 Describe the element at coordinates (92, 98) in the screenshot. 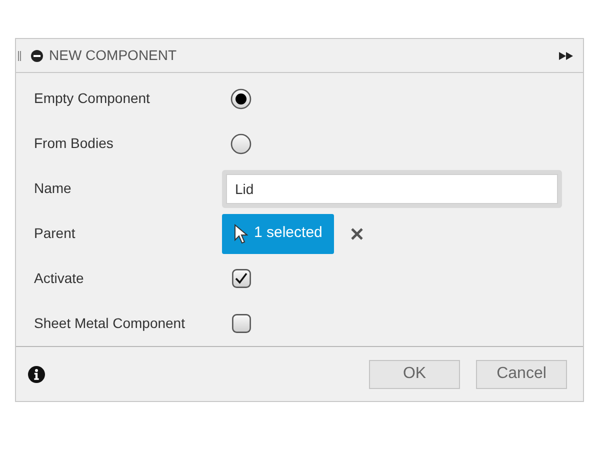

I see `field-label: Empty Component` at that location.